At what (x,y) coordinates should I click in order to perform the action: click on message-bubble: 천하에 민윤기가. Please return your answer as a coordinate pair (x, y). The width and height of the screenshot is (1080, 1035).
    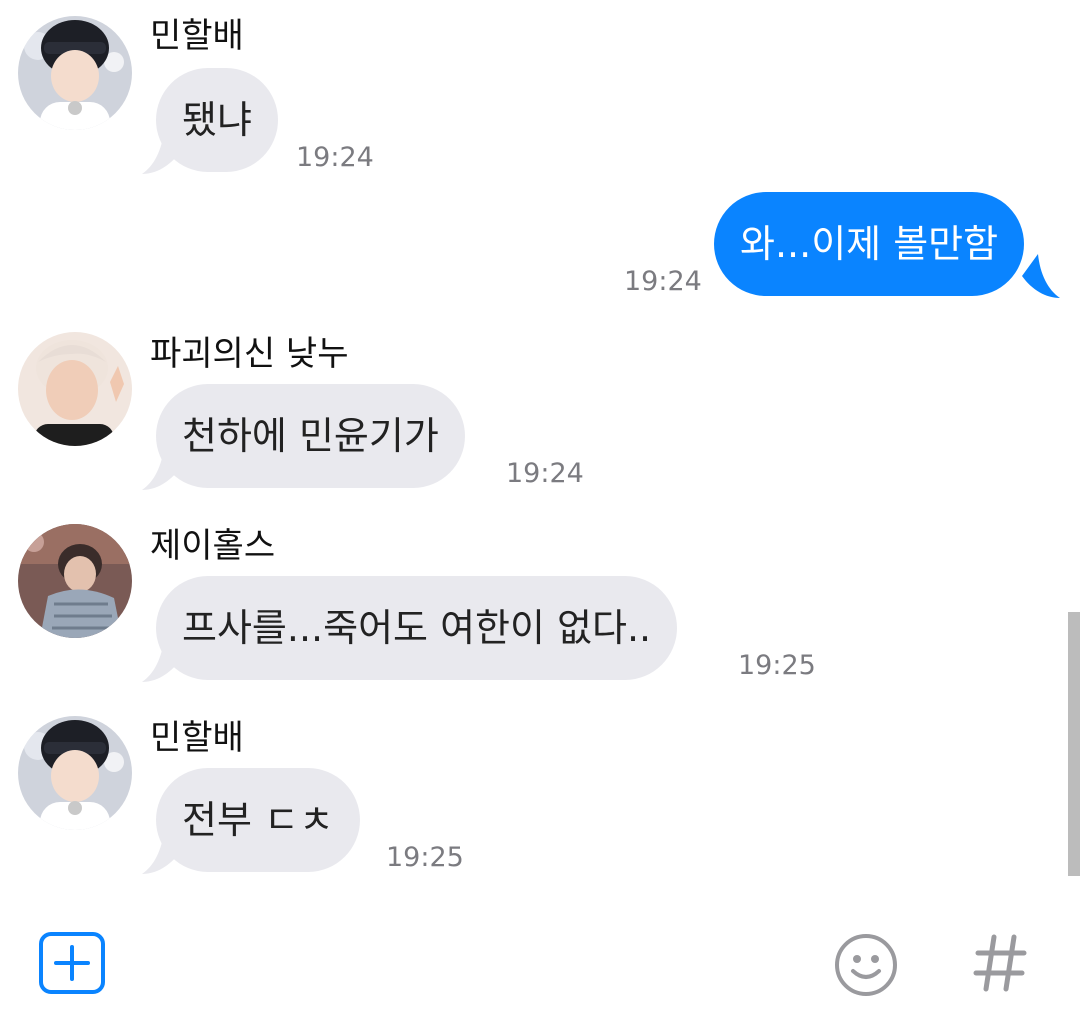
    Looking at the image, I should click on (310, 436).